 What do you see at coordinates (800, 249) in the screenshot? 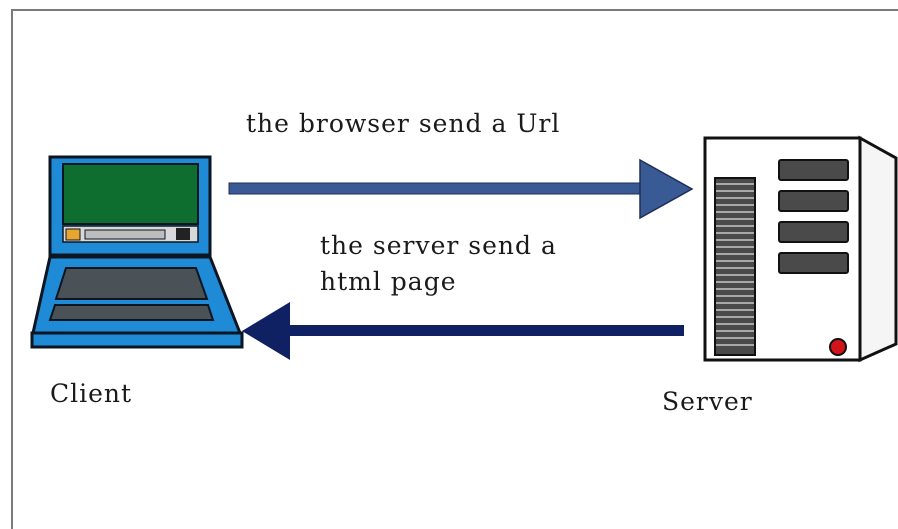
I see `server-tower-icon` at bounding box center [800, 249].